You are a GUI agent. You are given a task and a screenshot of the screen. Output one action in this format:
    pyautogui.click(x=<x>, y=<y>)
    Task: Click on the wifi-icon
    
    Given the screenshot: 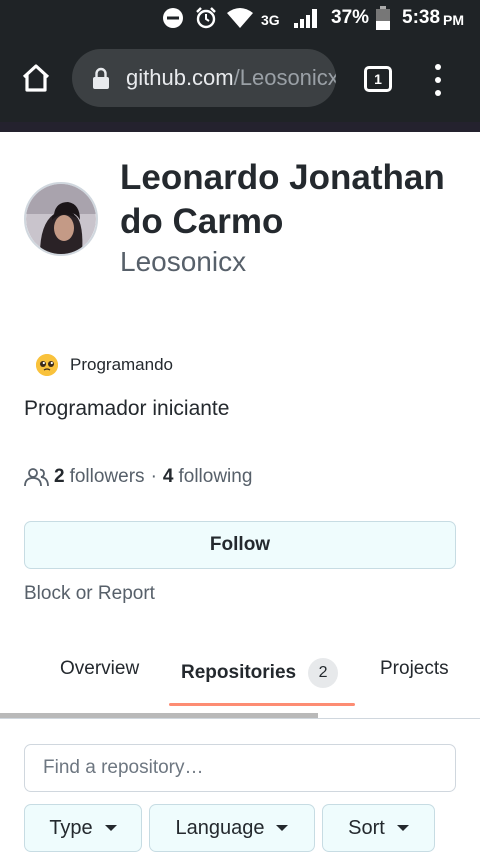 What is the action you would take?
    pyautogui.click(x=240, y=18)
    